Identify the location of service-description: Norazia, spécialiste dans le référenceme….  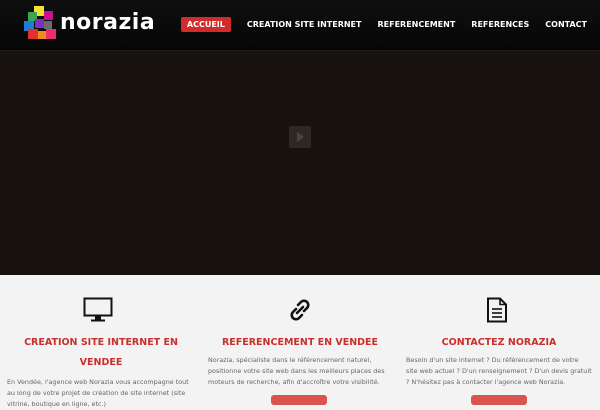
(296, 371).